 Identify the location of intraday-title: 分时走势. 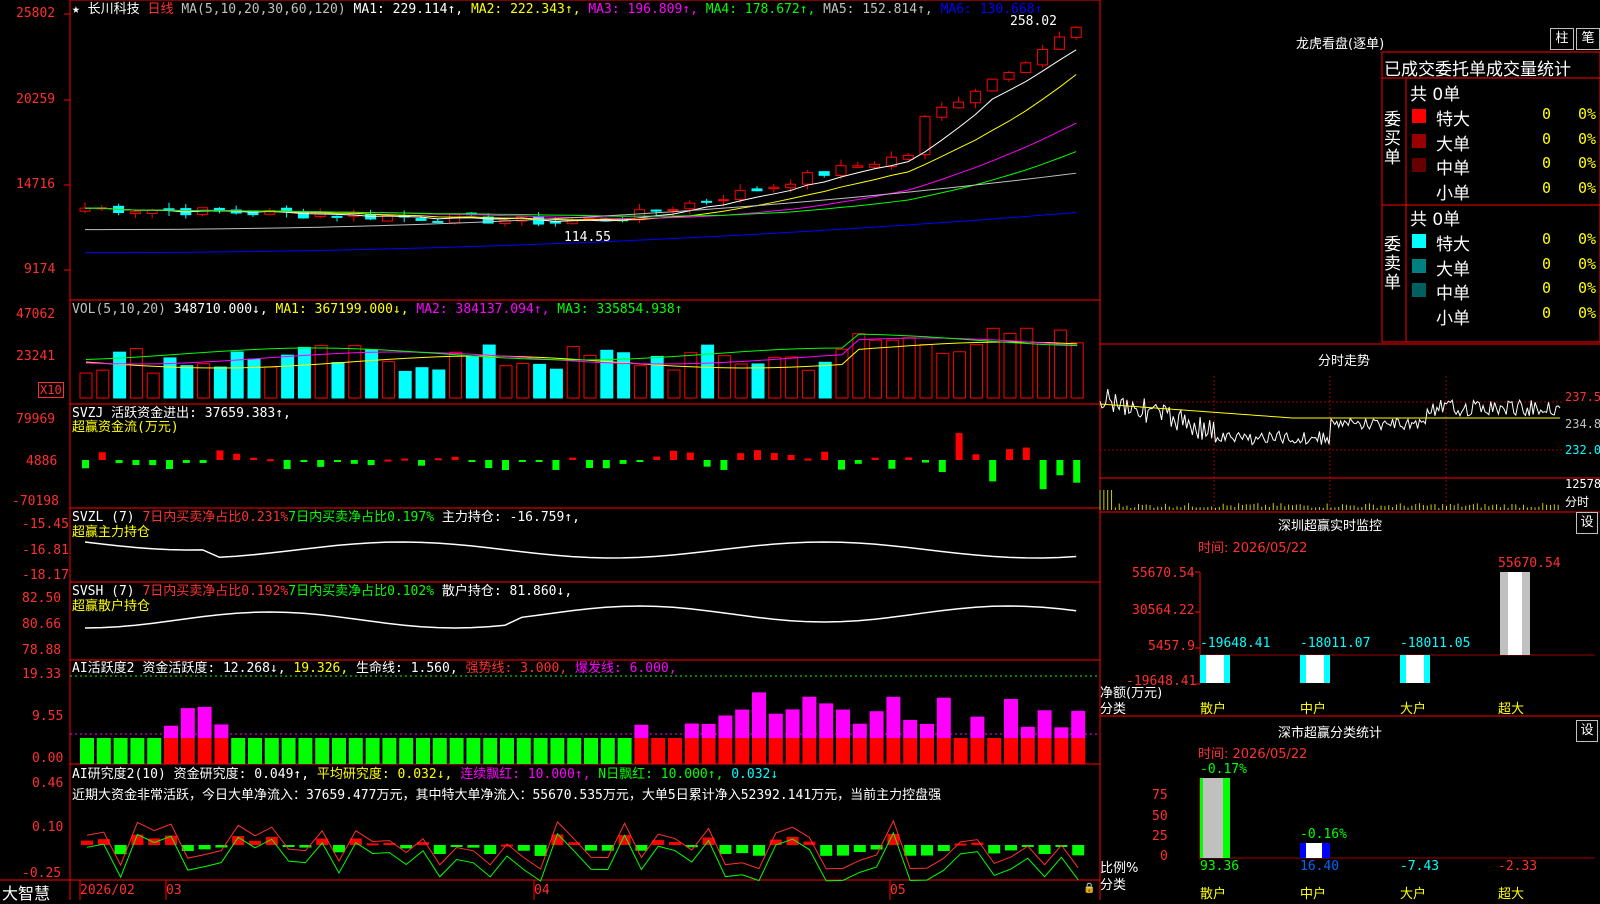
(1344, 361).